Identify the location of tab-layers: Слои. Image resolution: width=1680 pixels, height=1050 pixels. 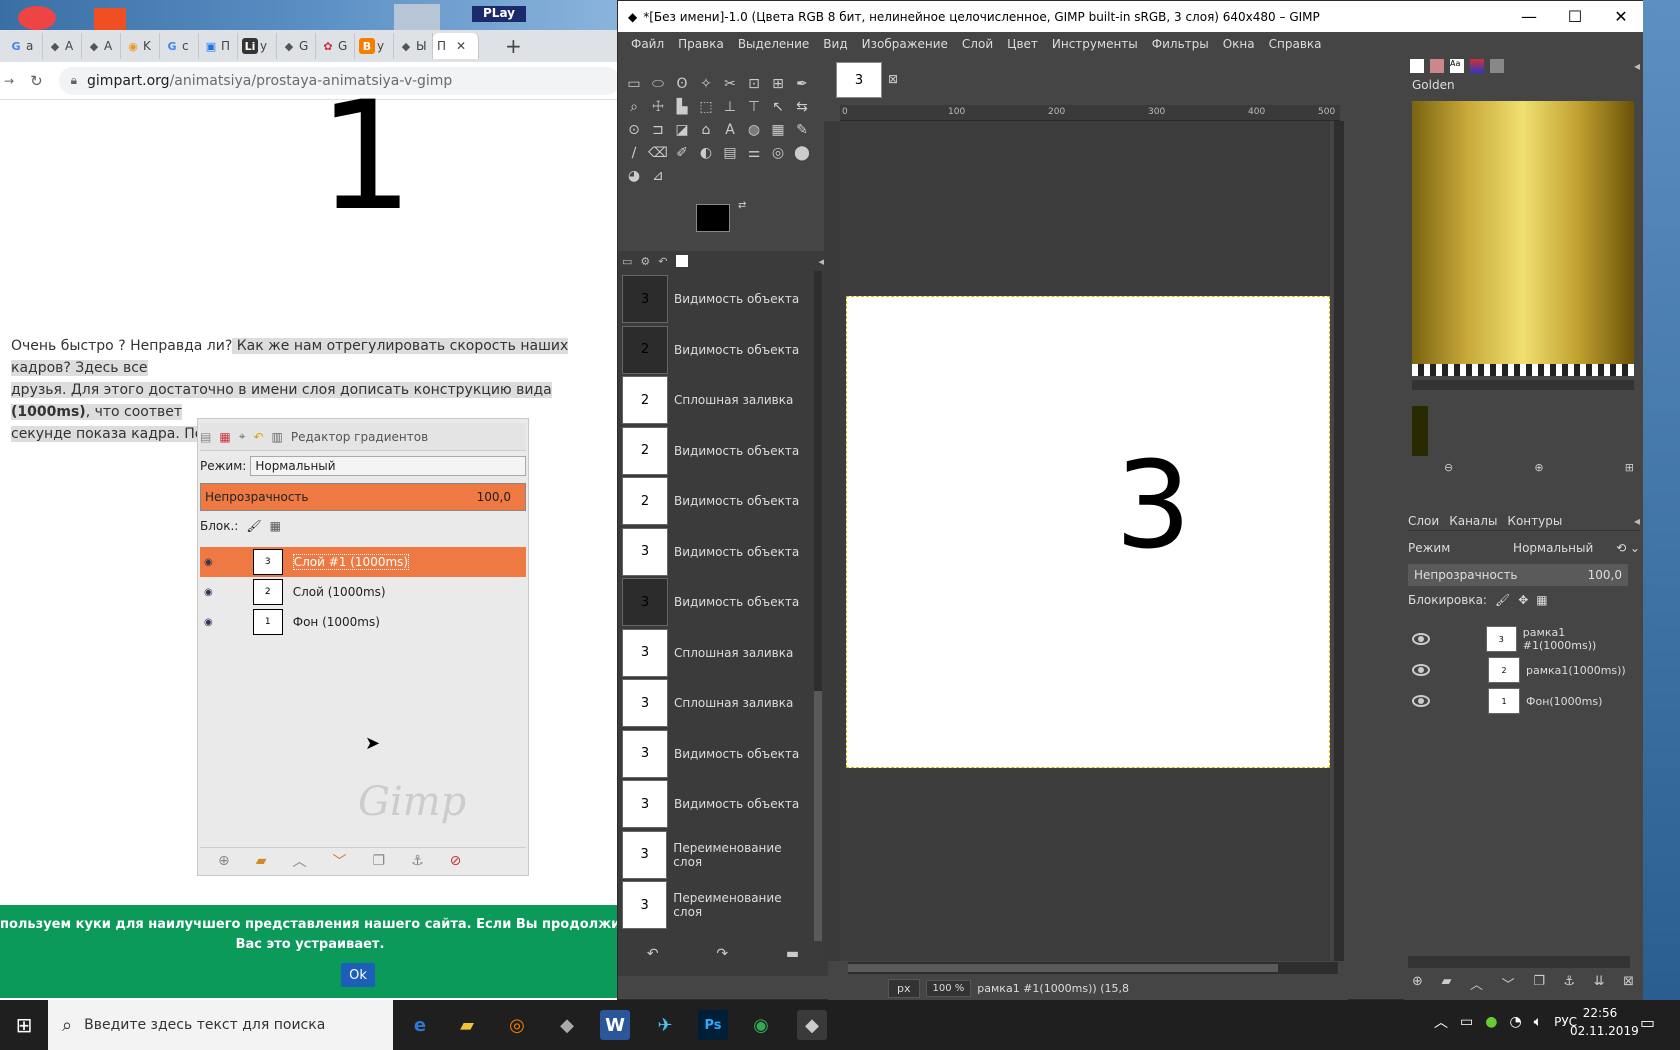
(1423, 521).